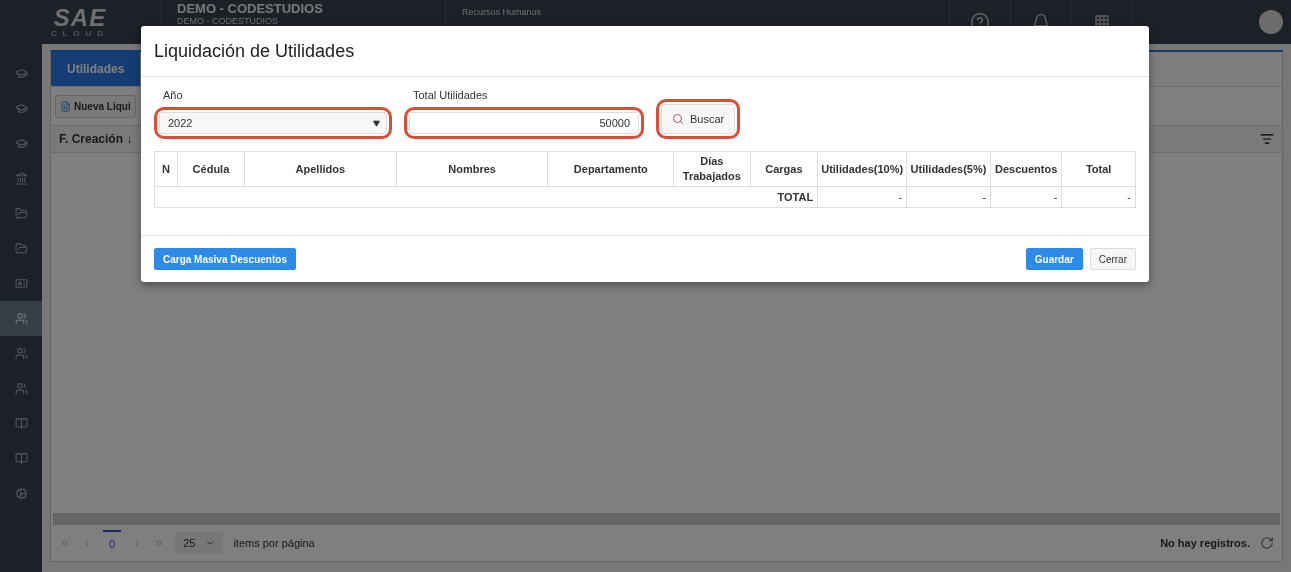 This screenshot has height=572, width=1291. I want to click on sidebar-item, so click(21, 318).